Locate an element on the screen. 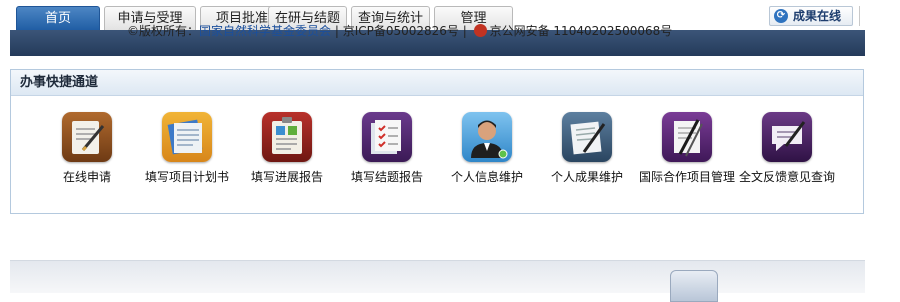 The height and width of the screenshot is (302, 900). achievements-online-label: 成果在线 is located at coordinates (817, 16).